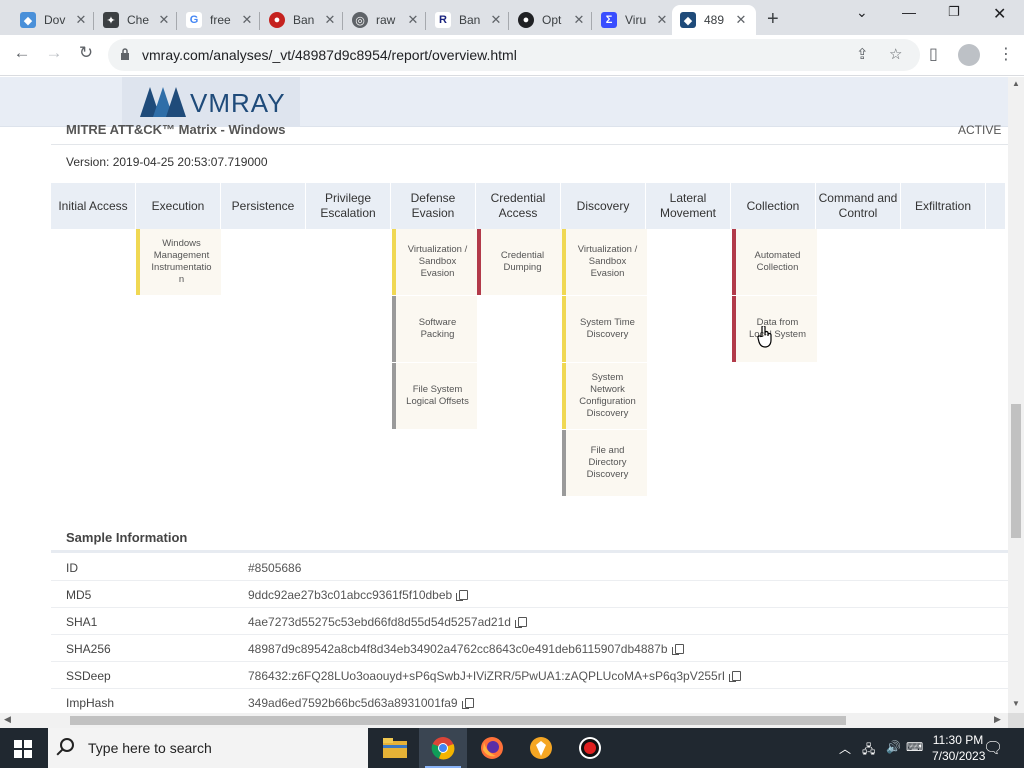 This screenshot has width=1024, height=768. I want to click on vertical-scrollbar: ▲ ▼, so click(1016, 395).